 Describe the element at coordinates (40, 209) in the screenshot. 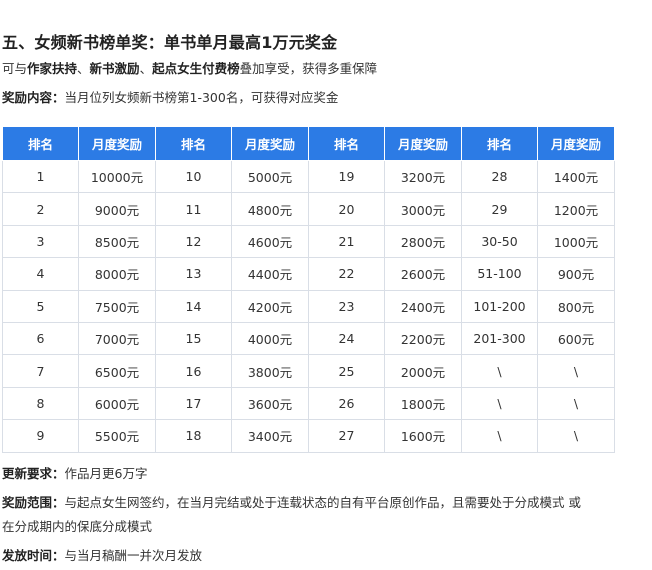

I see `rank-cell: 2` at that location.